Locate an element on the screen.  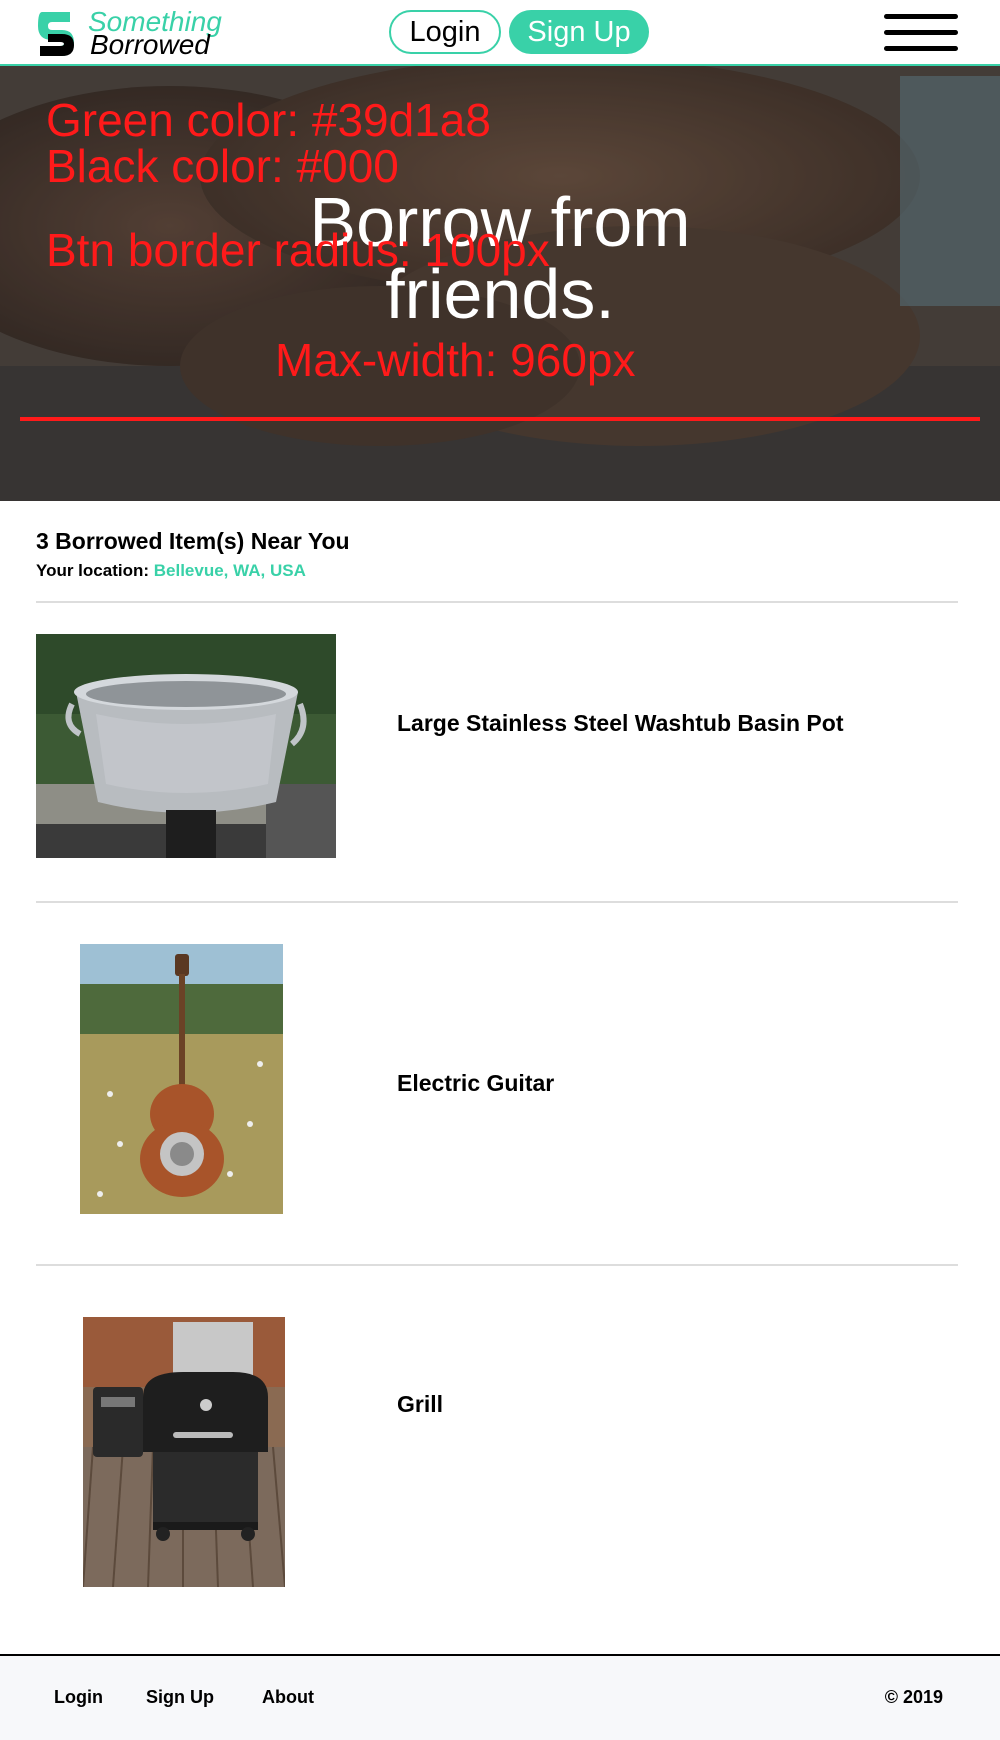
washtub-photo is located at coordinates (186, 746).